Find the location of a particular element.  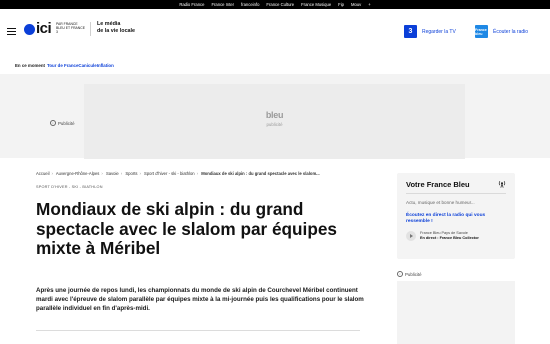

listen-radio-link: France bleu Écouter la radio is located at coordinates (501, 31).